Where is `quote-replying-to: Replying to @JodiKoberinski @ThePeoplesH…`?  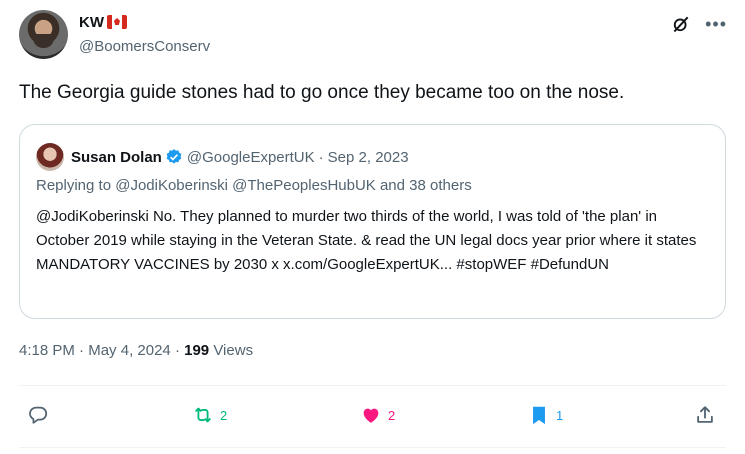
quote-replying-to: Replying to @JodiKoberinski @ThePeoplesH… is located at coordinates (254, 185).